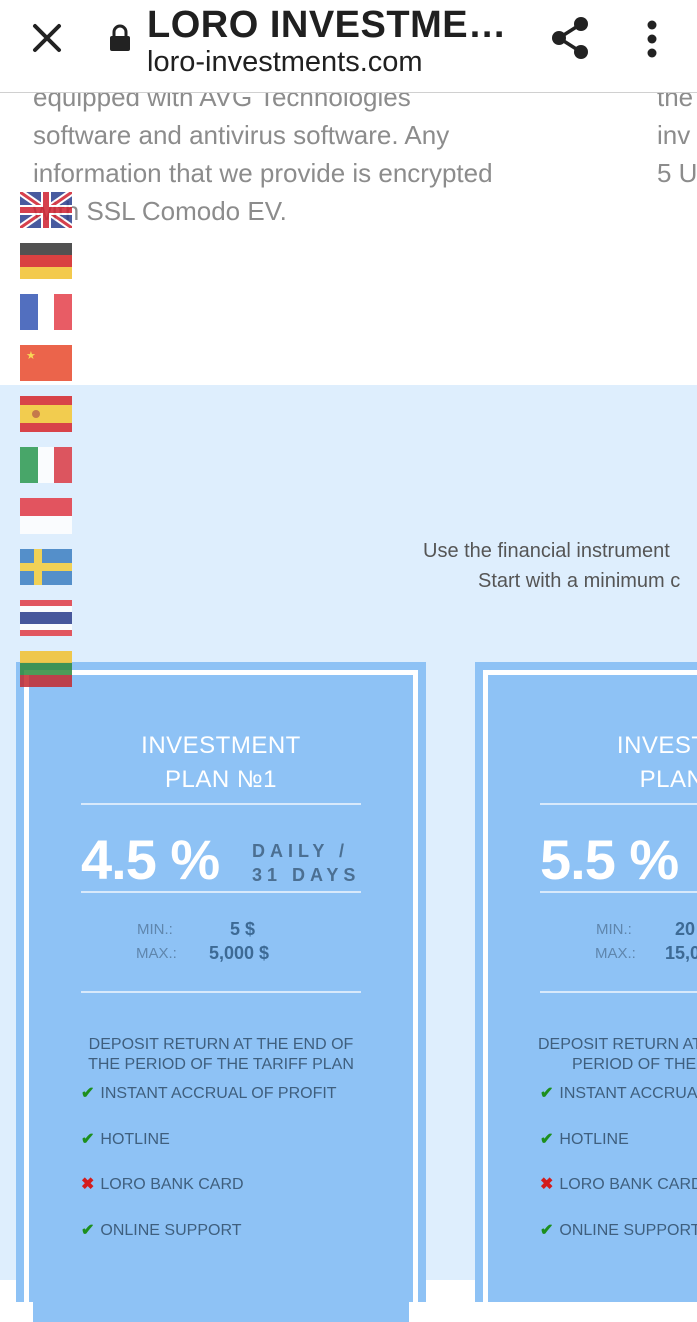 This screenshot has height=1322, width=697. I want to click on language-switcher: ★, so click(46, 447).